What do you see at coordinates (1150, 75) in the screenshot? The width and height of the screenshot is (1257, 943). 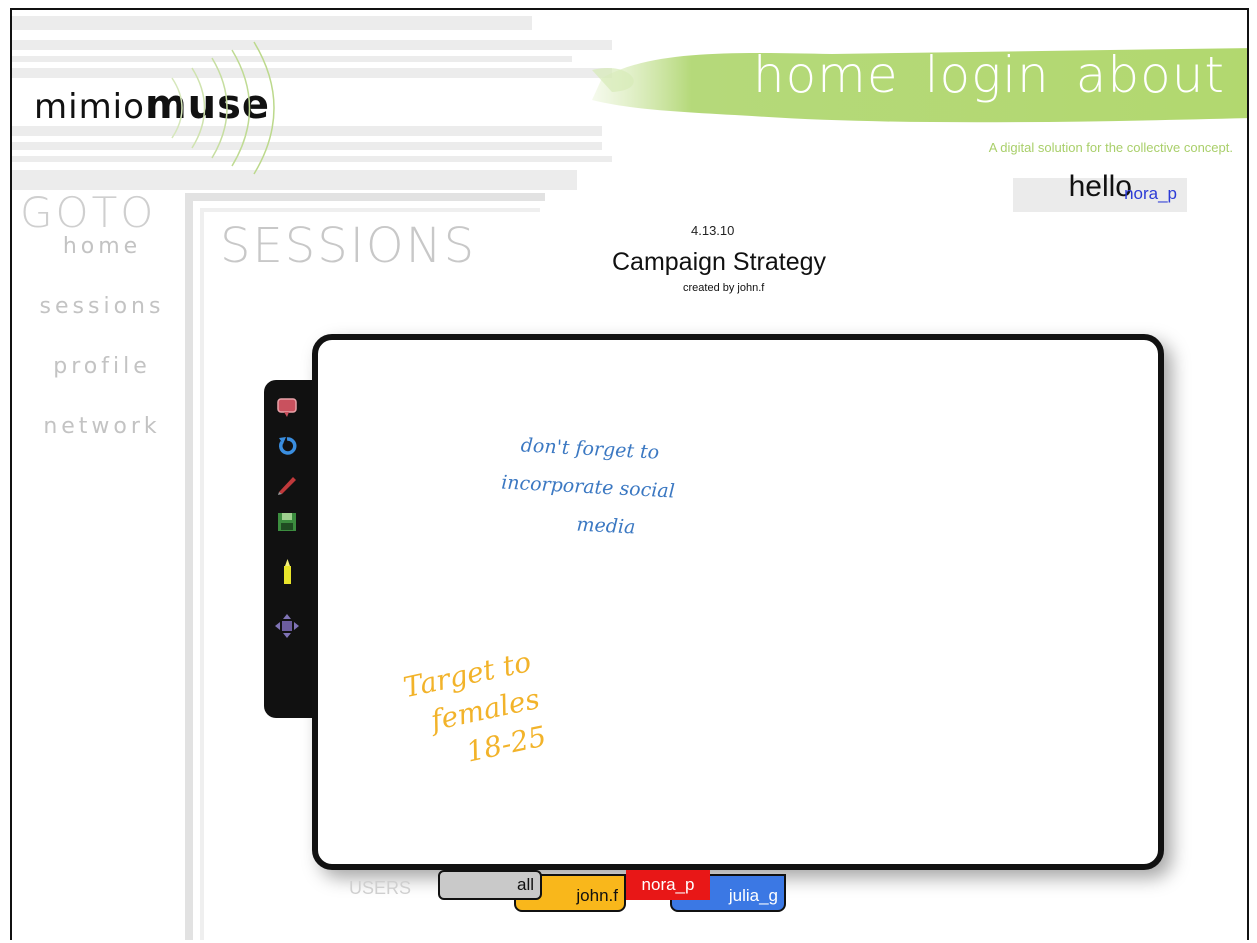 I see `nav-about-link: about` at bounding box center [1150, 75].